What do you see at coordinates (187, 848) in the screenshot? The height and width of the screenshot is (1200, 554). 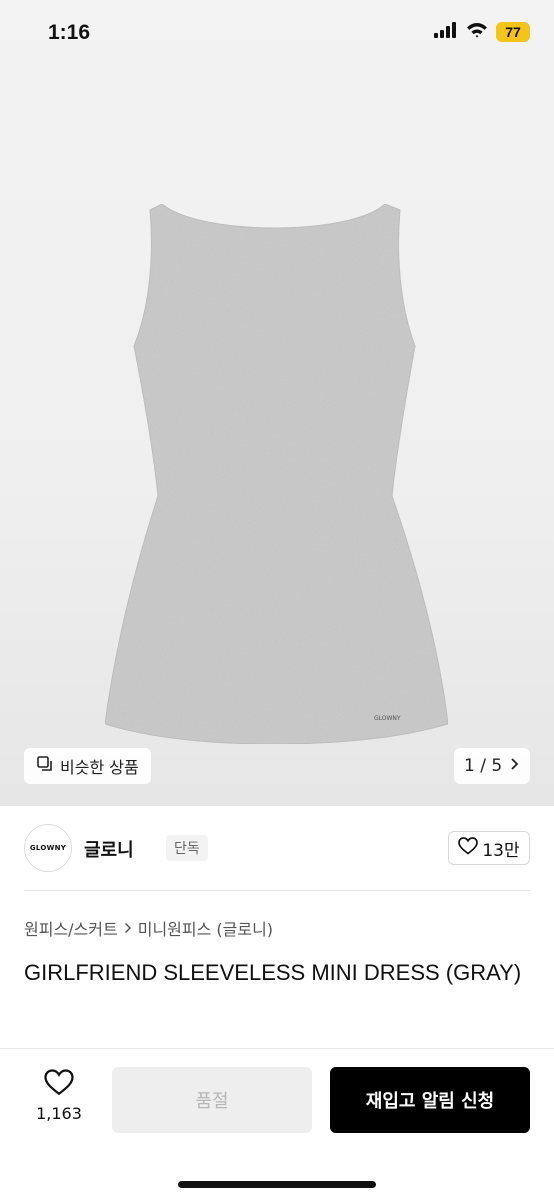 I see `exclusive-badge: 단독` at bounding box center [187, 848].